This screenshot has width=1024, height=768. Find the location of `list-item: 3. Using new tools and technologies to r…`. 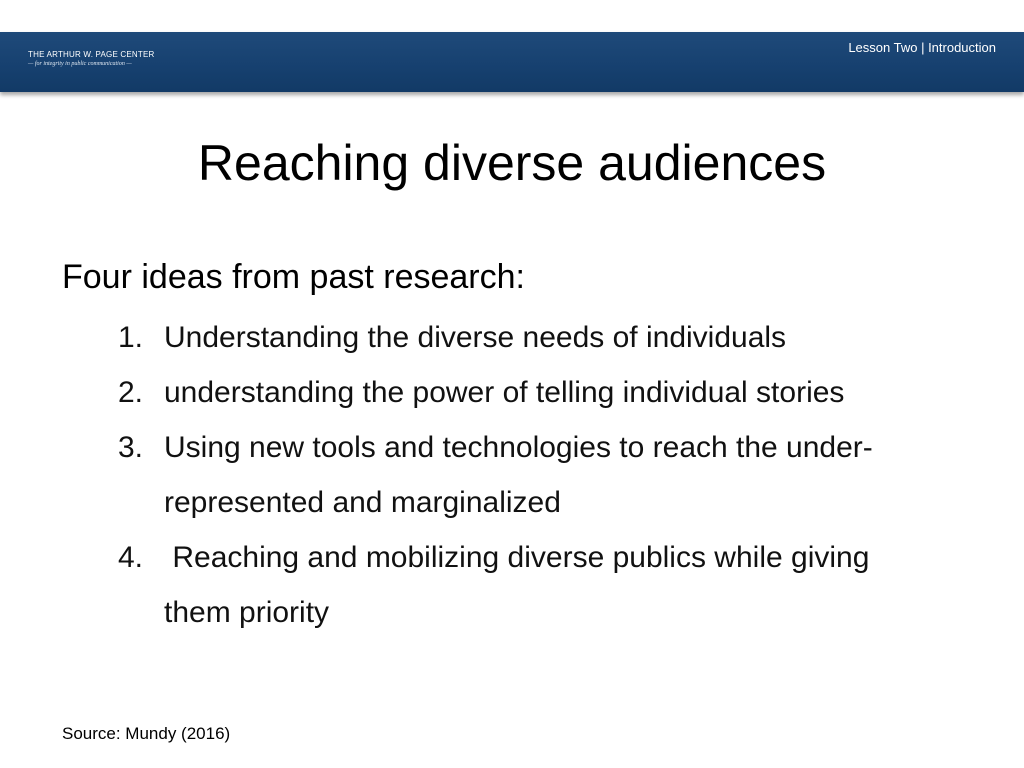

list-item: 3. Using new tools and technologies to r… is located at coordinates (518, 475).